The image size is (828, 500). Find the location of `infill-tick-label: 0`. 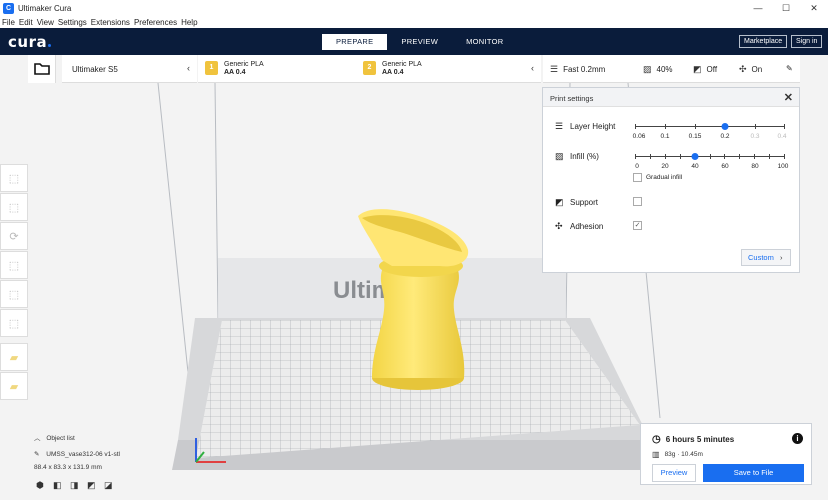

infill-tick-label: 0 is located at coordinates (637, 166).